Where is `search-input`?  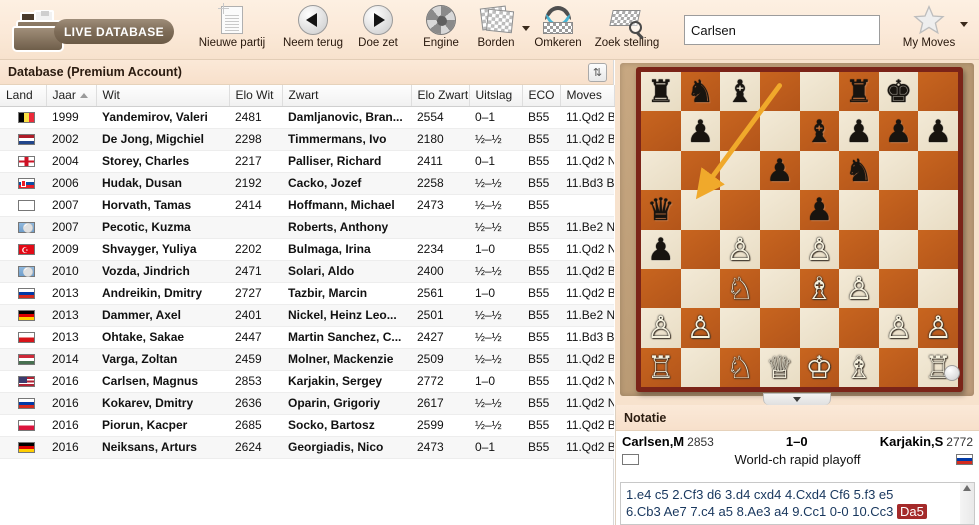 search-input is located at coordinates (782, 30).